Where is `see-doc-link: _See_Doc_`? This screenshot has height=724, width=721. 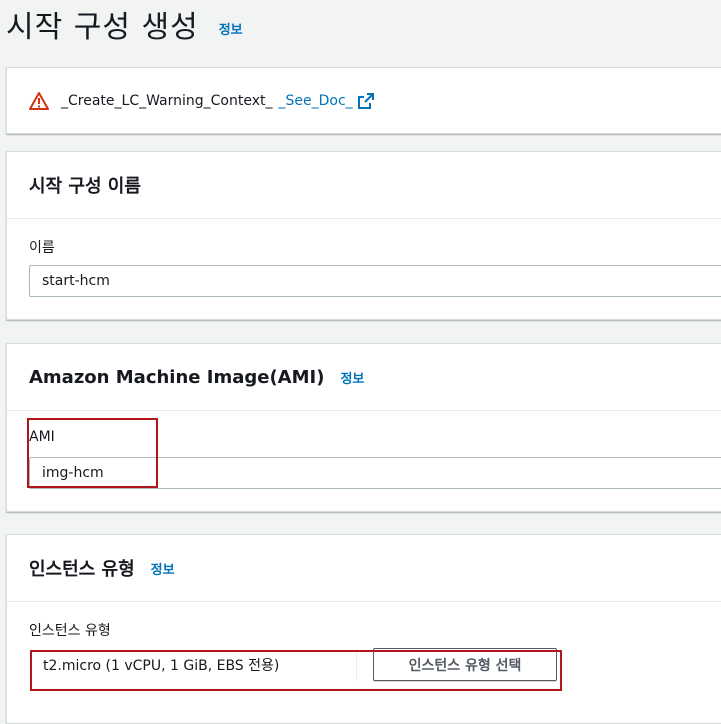 see-doc-link: _See_Doc_ is located at coordinates (316, 101).